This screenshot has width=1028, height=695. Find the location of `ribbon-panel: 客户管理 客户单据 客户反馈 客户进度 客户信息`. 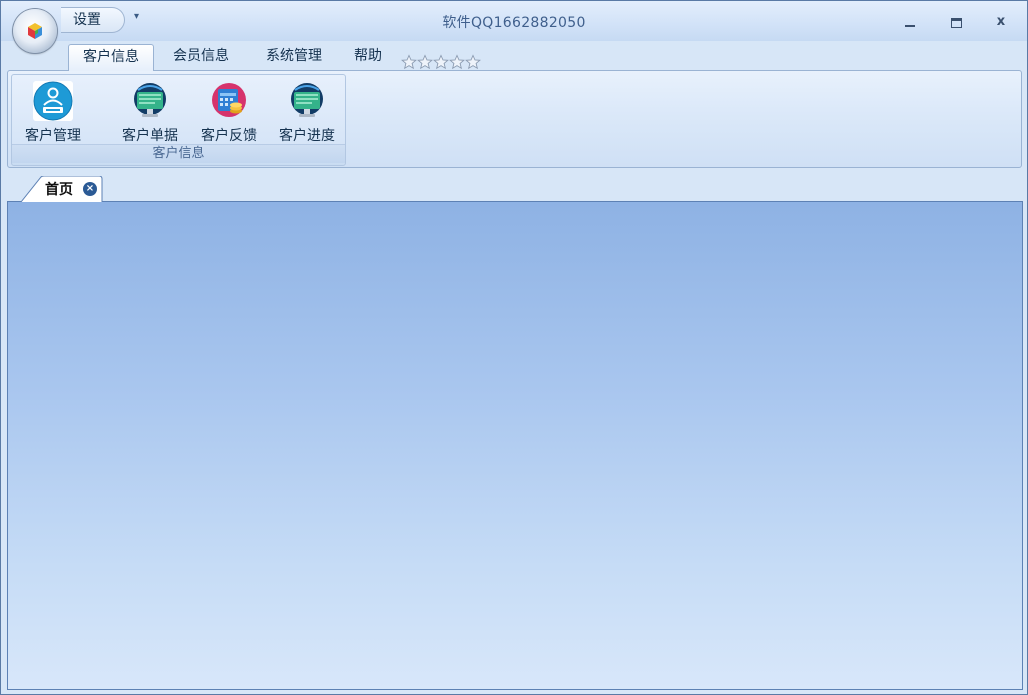

ribbon-panel: 客户管理 客户单据 客户反馈 客户进度 客户信息 is located at coordinates (514, 119).